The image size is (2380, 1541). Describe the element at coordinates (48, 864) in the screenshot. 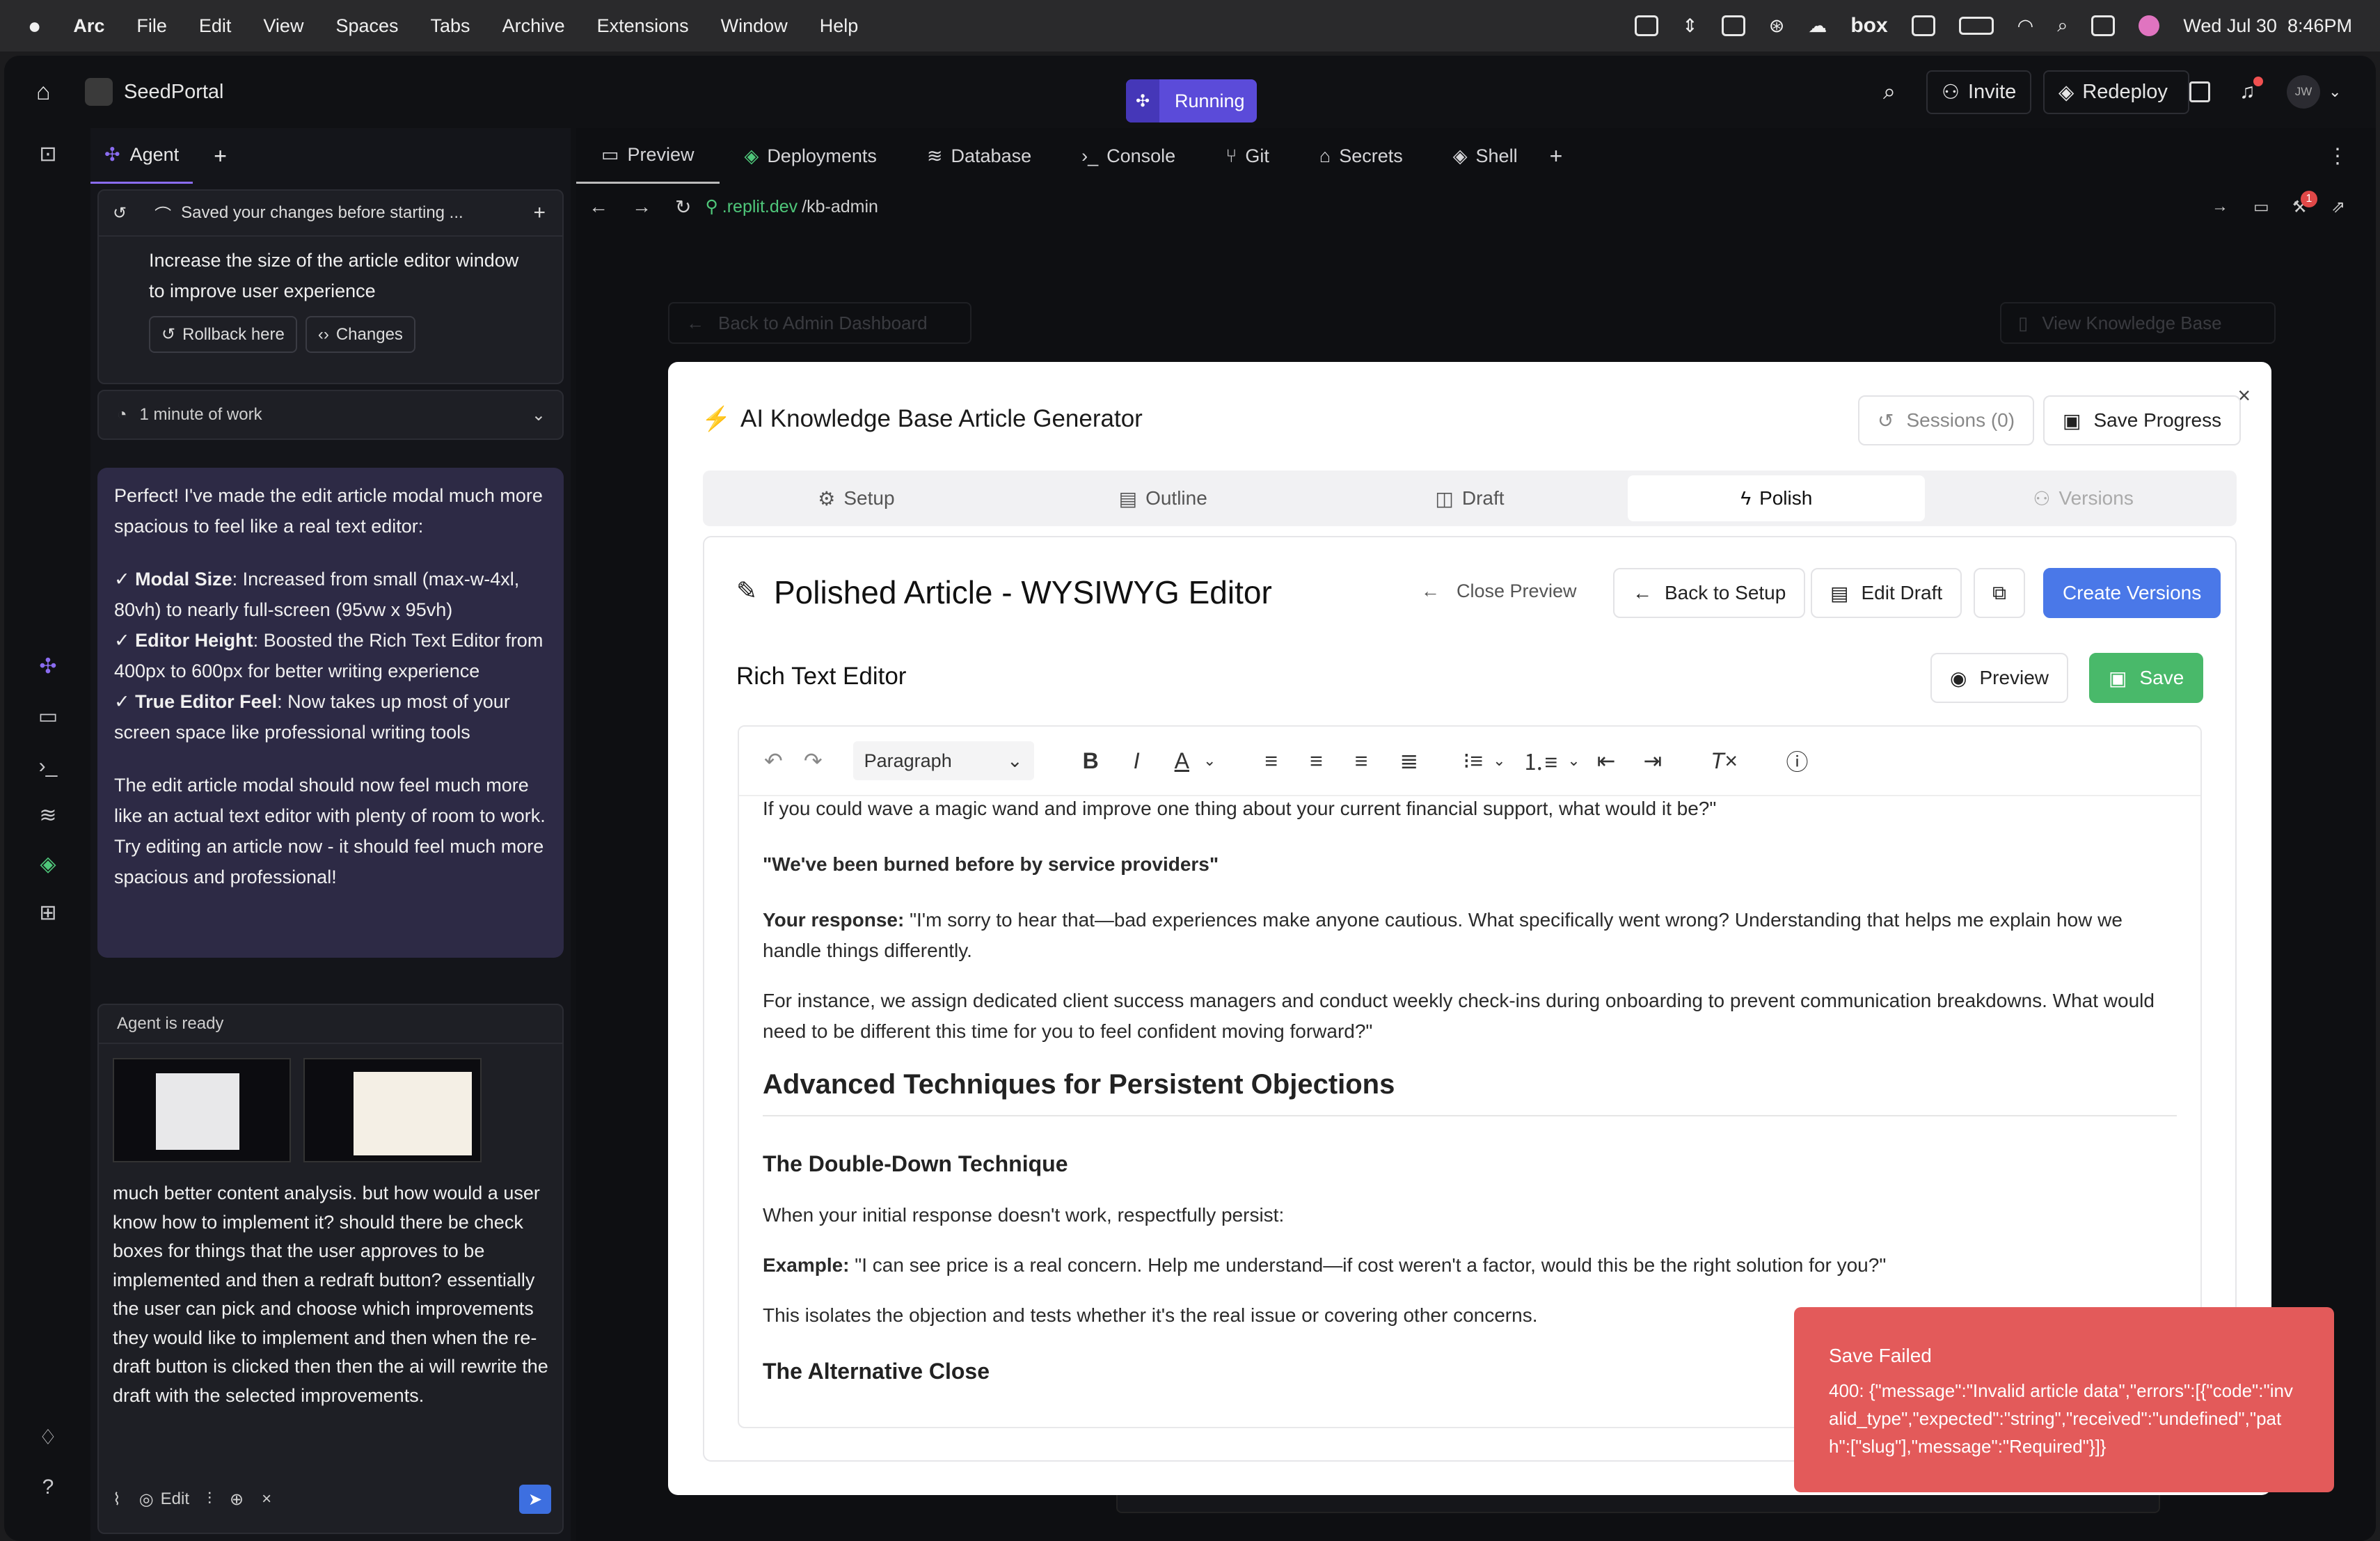

I see `deployments-icon: ◈` at that location.